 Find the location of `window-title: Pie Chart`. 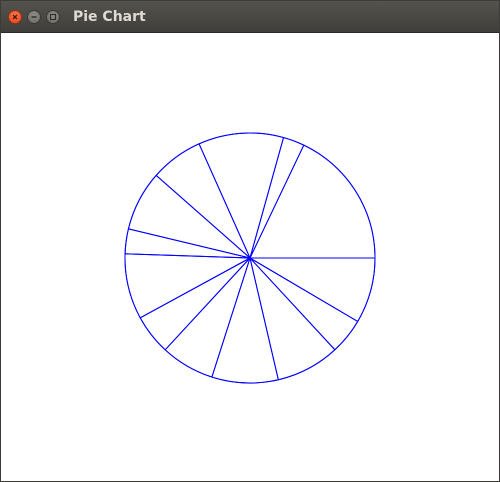

window-title: Pie Chart is located at coordinates (109, 17).